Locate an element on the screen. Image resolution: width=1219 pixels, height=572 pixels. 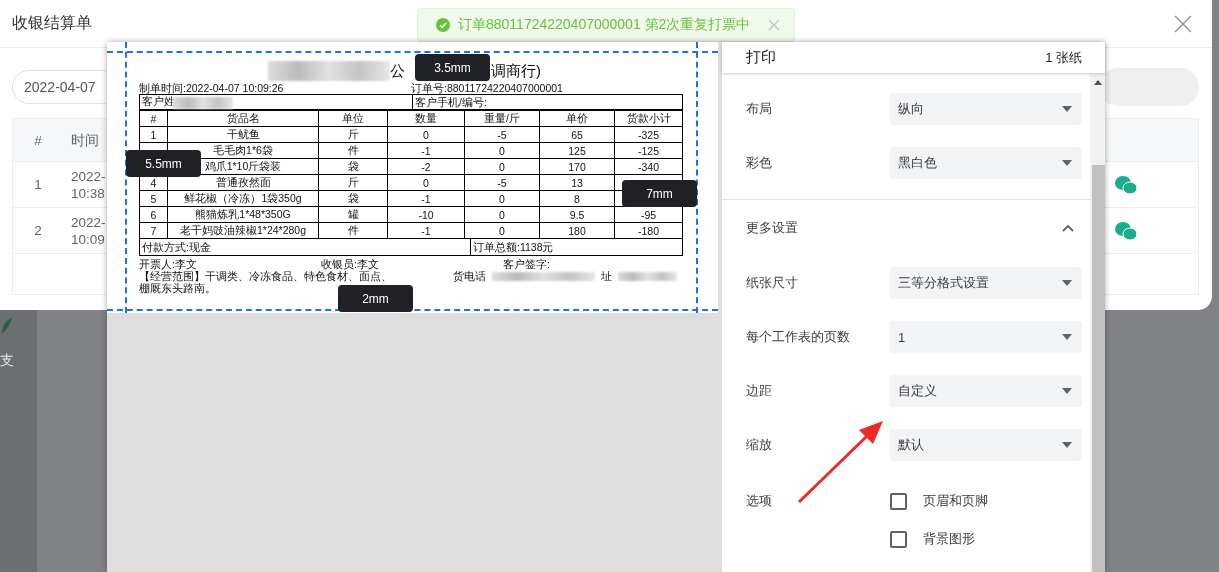
table-cell: 订单总额:1138元 is located at coordinates (512, 247).